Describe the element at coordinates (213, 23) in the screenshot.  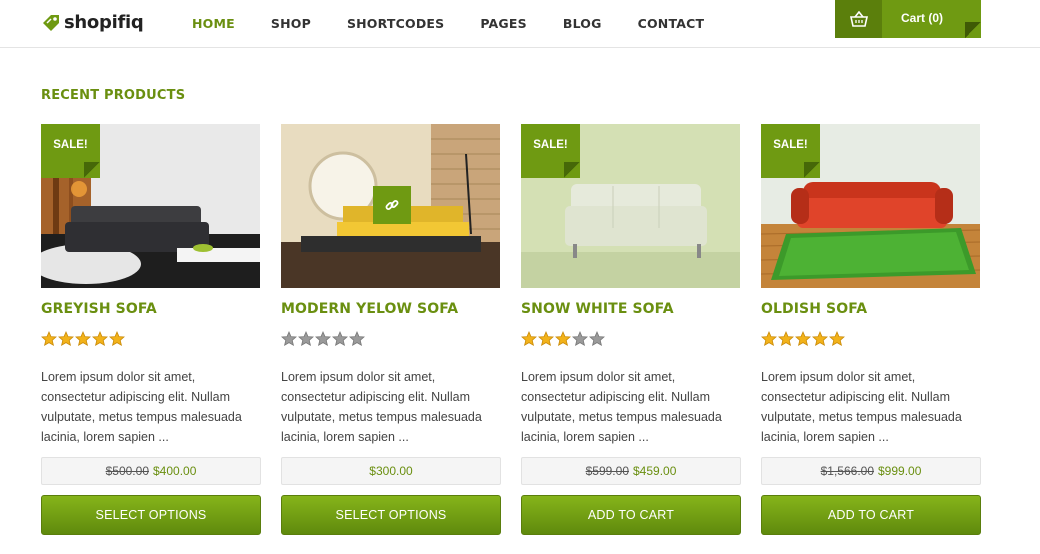
I see `nav-home: HOME` at that location.